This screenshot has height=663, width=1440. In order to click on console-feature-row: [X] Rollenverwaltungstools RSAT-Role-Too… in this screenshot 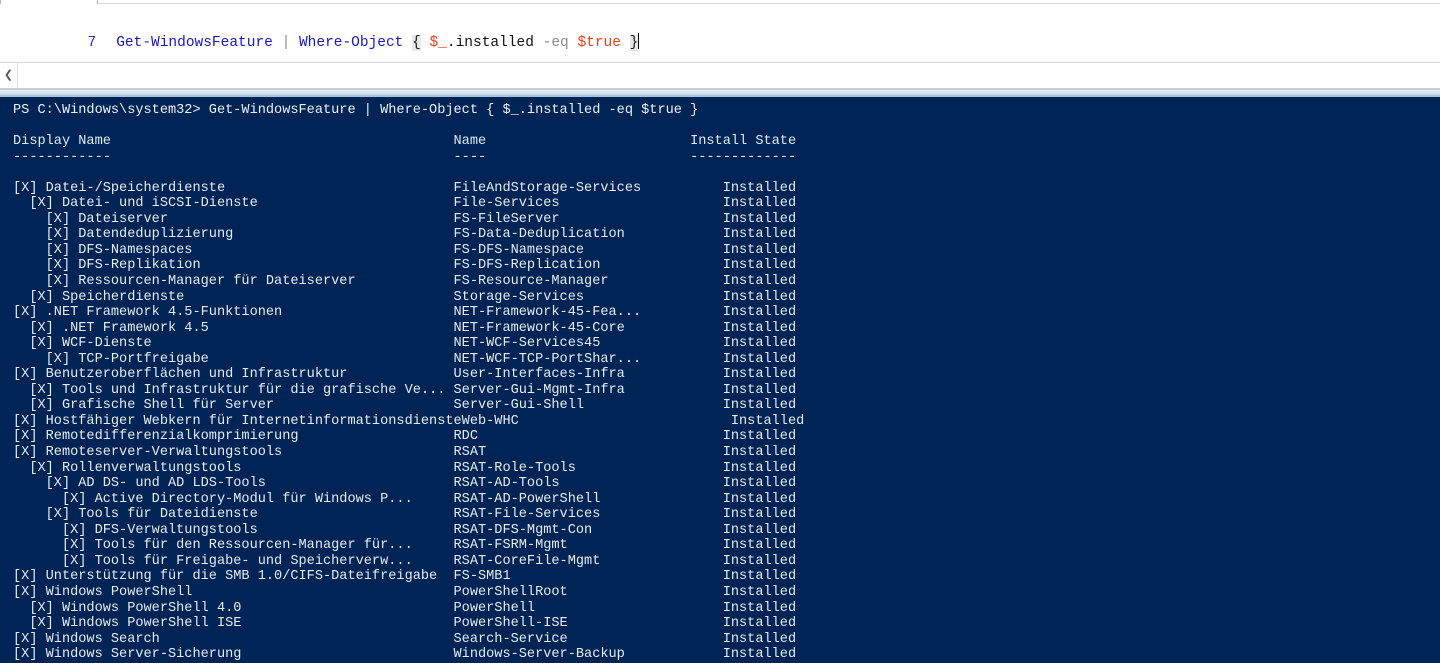, I will do `click(405, 468)`.